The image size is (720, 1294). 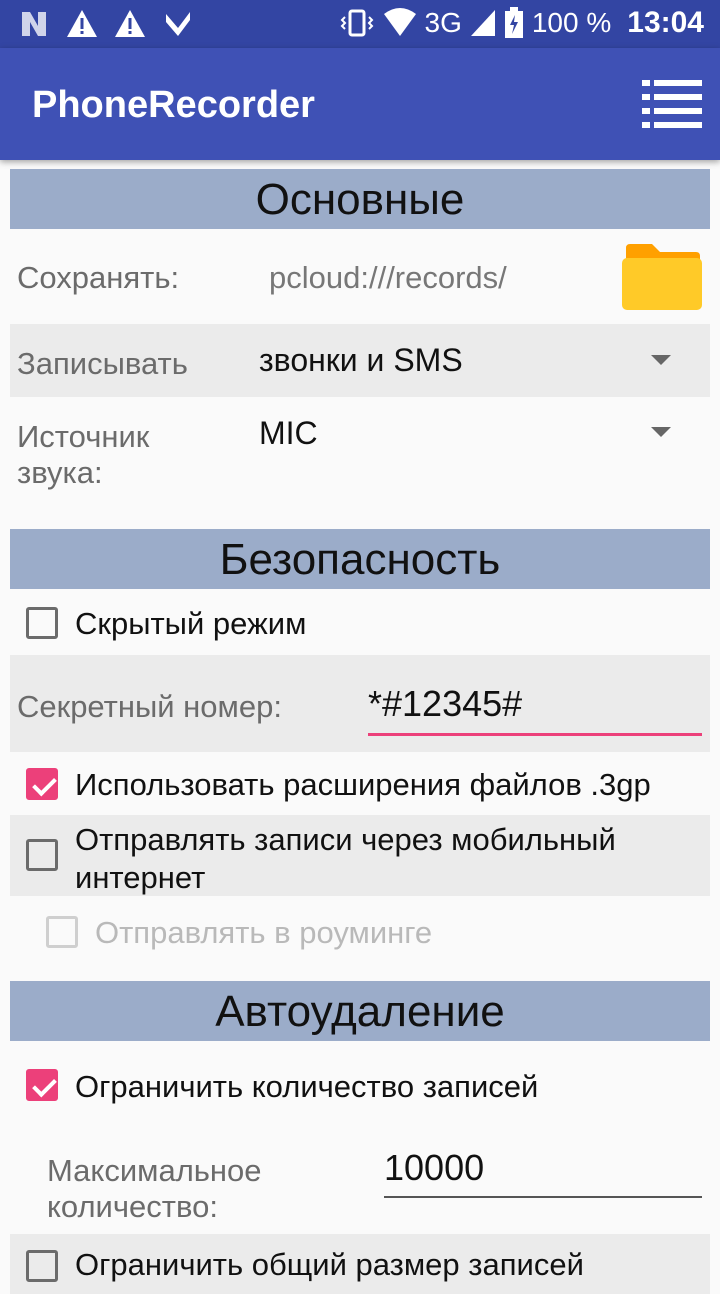 I want to click on limit-size-checkbox, so click(x=42, y=1266).